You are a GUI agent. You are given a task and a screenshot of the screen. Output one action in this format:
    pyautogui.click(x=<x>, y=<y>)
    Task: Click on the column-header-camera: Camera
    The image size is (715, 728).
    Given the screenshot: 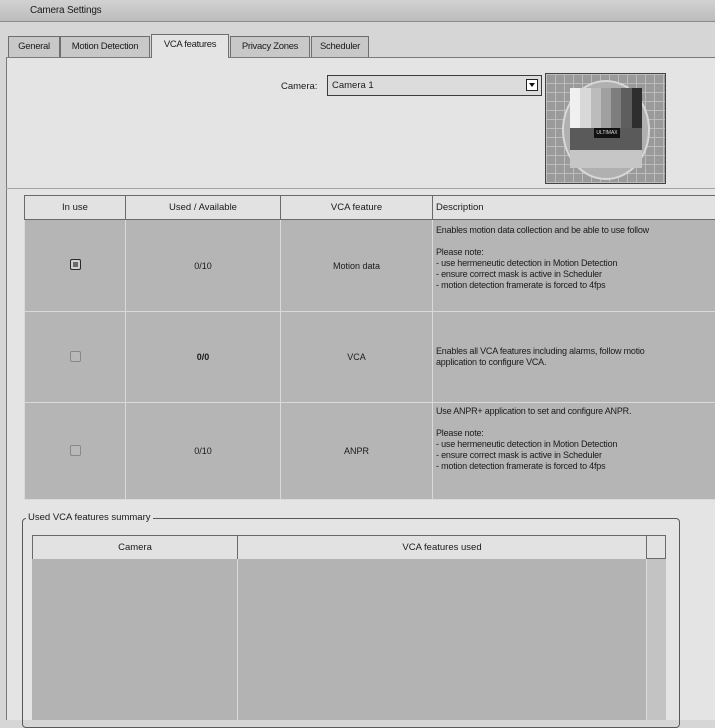 What is the action you would take?
    pyautogui.click(x=135, y=548)
    